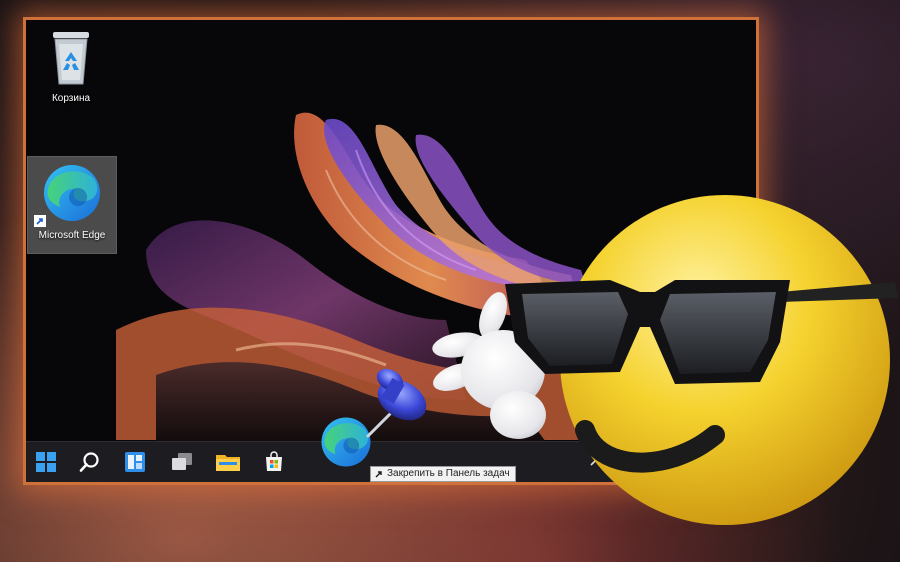 The width and height of the screenshot is (900, 562). What do you see at coordinates (72, 235) in the screenshot?
I see `desktop-icon-label: Microsoft Edge` at bounding box center [72, 235].